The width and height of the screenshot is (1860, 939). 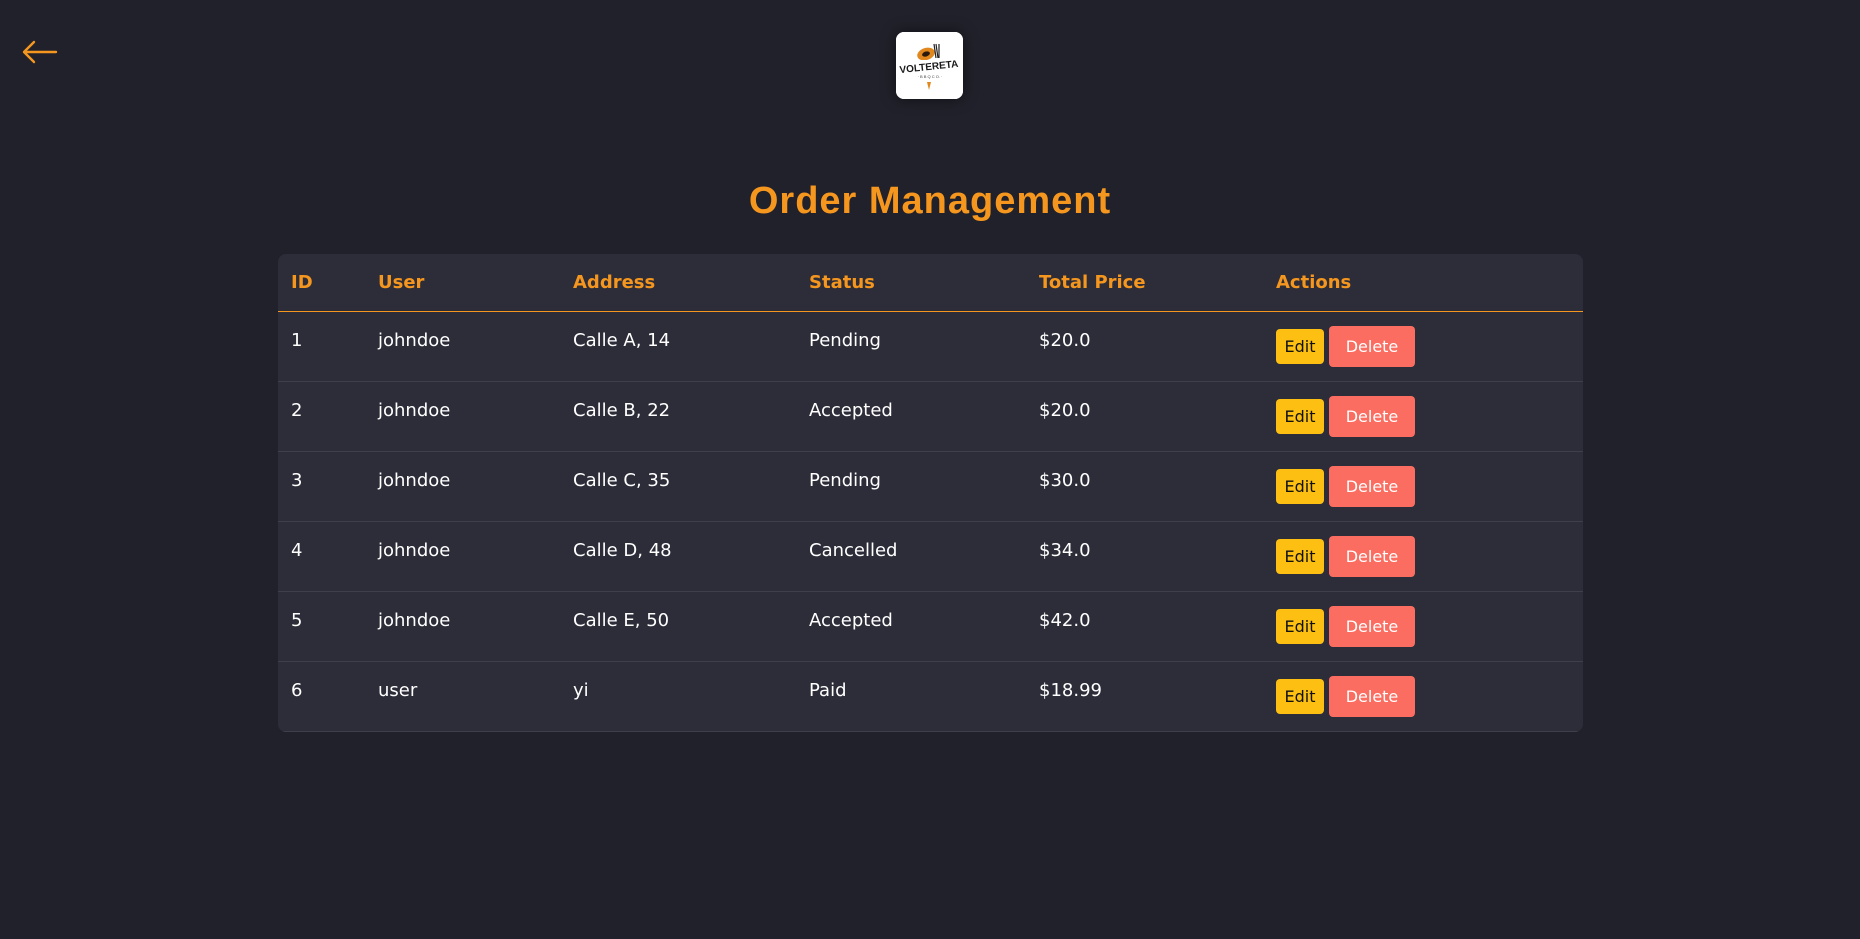 I want to click on order-address: Calle C, 35, so click(x=622, y=480).